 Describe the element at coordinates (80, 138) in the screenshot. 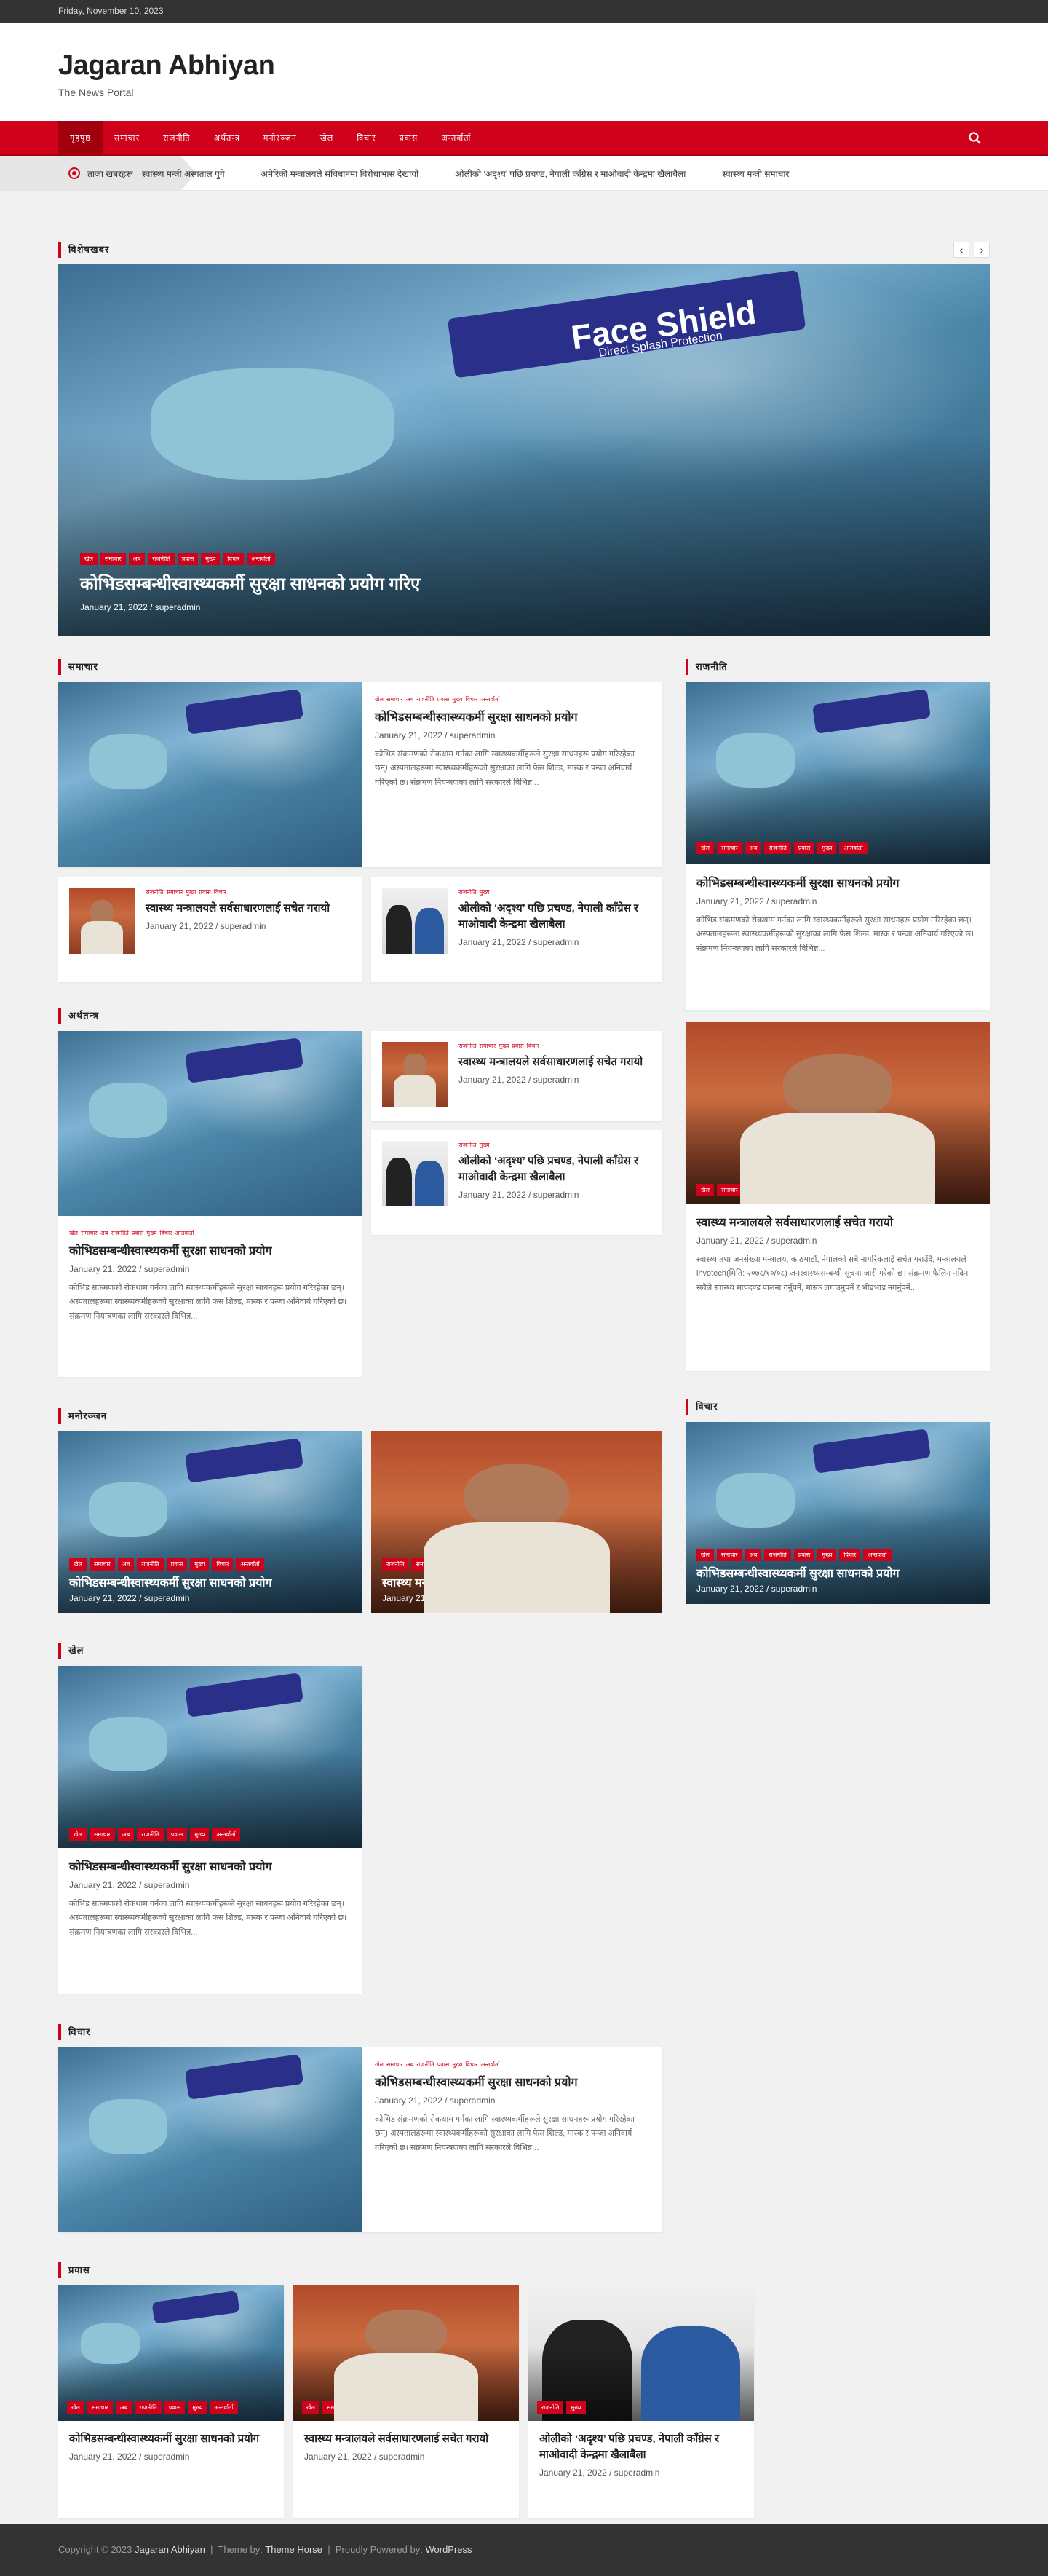

I see `nav-item: गृहपृष्ठ` at that location.